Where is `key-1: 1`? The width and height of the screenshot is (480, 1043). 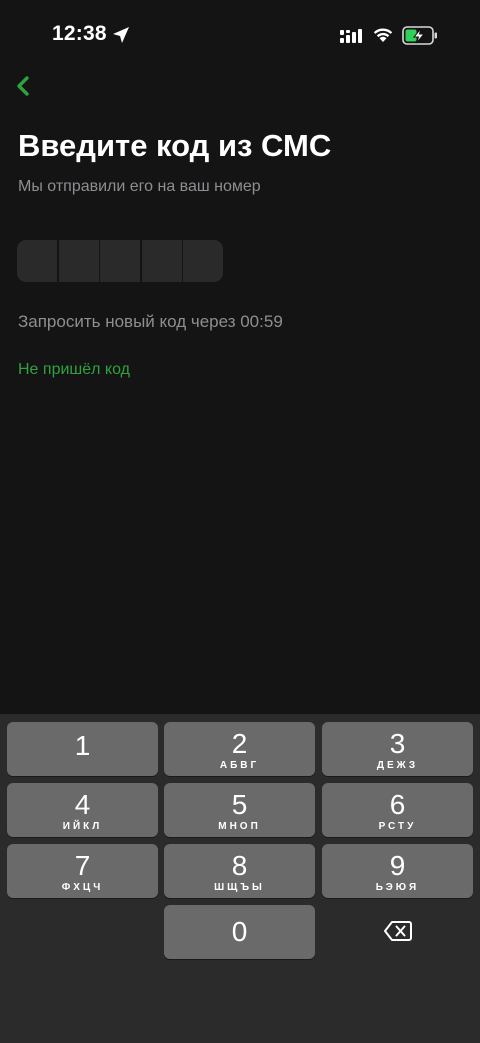 key-1: 1 is located at coordinates (82, 749).